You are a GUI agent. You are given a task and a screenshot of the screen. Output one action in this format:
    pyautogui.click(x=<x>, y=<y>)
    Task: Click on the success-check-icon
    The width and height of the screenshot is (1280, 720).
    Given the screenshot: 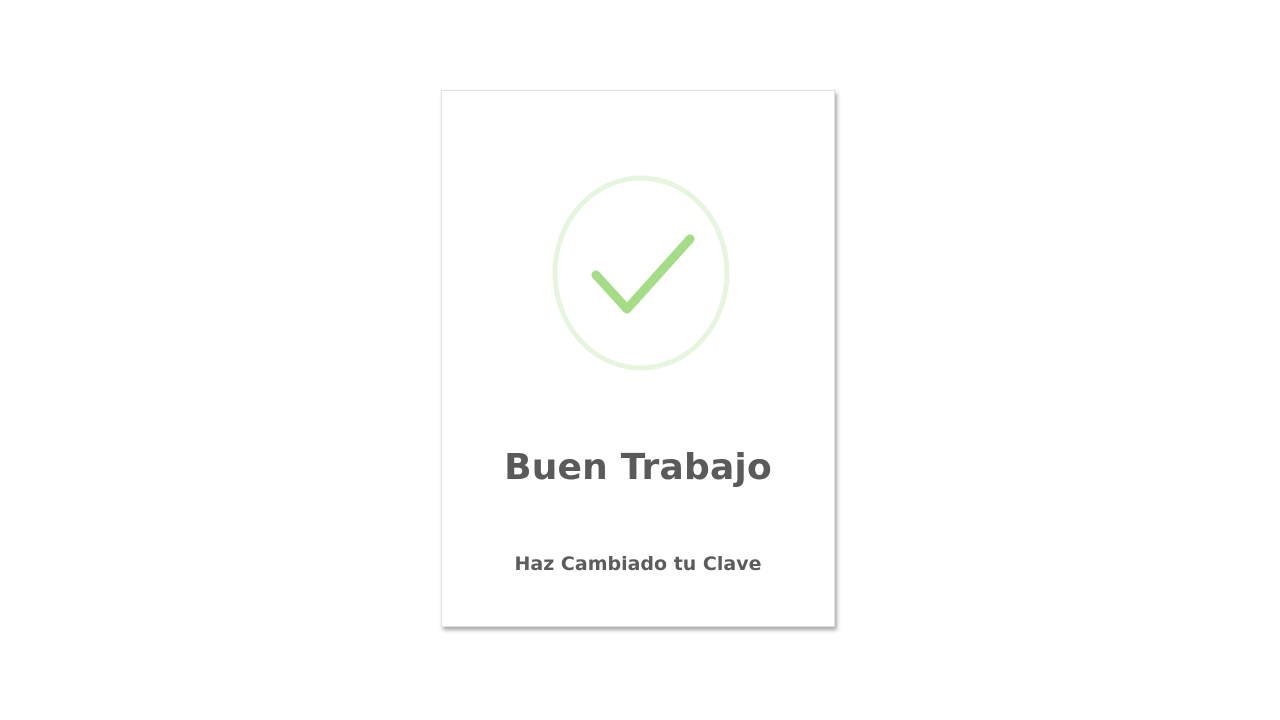 What is the action you would take?
    pyautogui.click(x=641, y=273)
    